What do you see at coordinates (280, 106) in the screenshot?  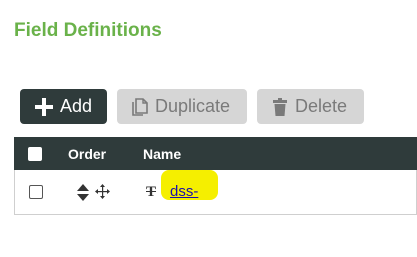 I see `trash-icon` at bounding box center [280, 106].